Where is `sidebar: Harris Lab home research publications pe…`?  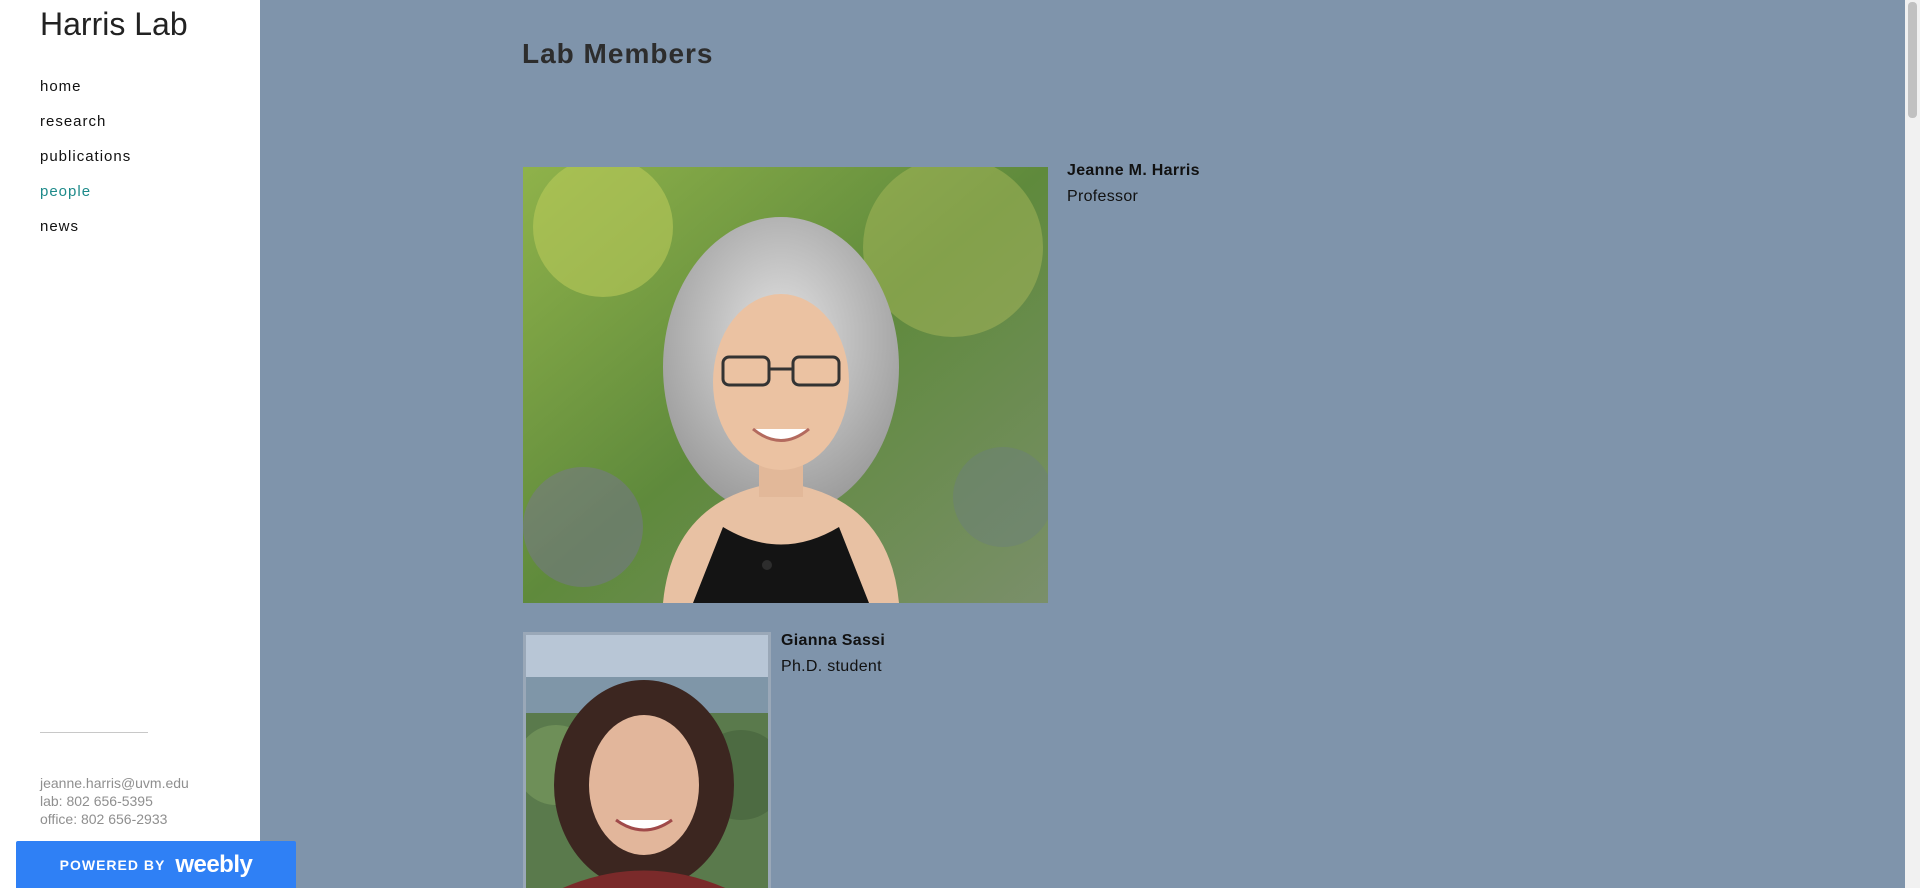
sidebar: Harris Lab home research publications pe… is located at coordinates (130, 444).